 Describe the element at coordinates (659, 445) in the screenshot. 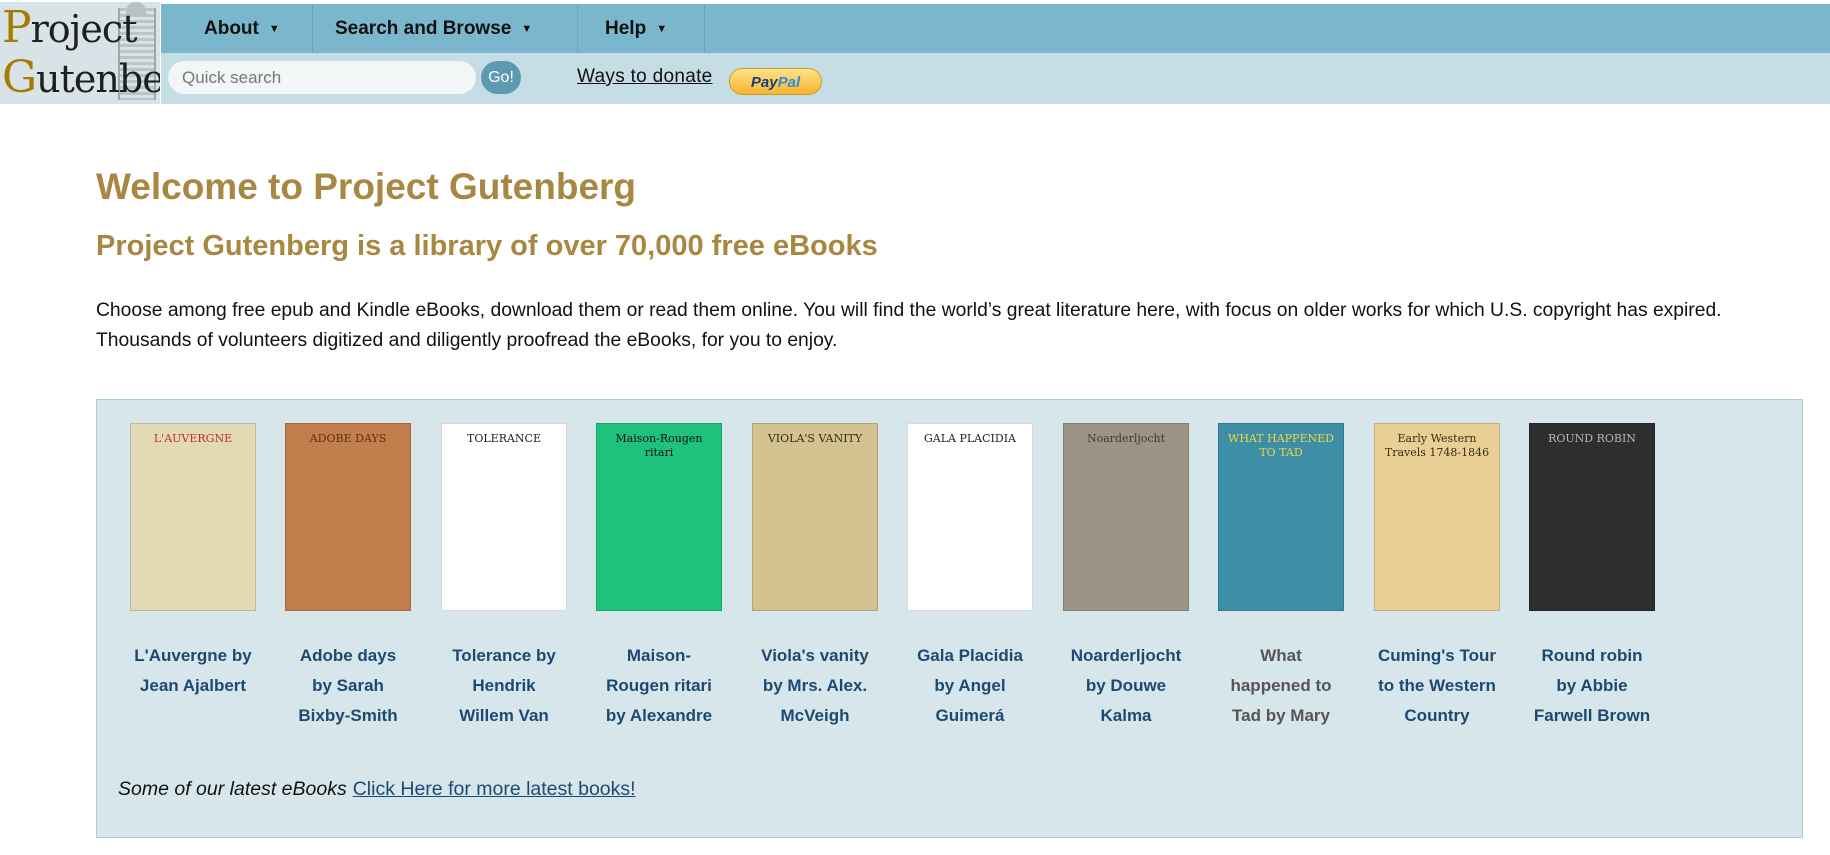

I see `cover-text: Maison-Rougen ritari` at that location.